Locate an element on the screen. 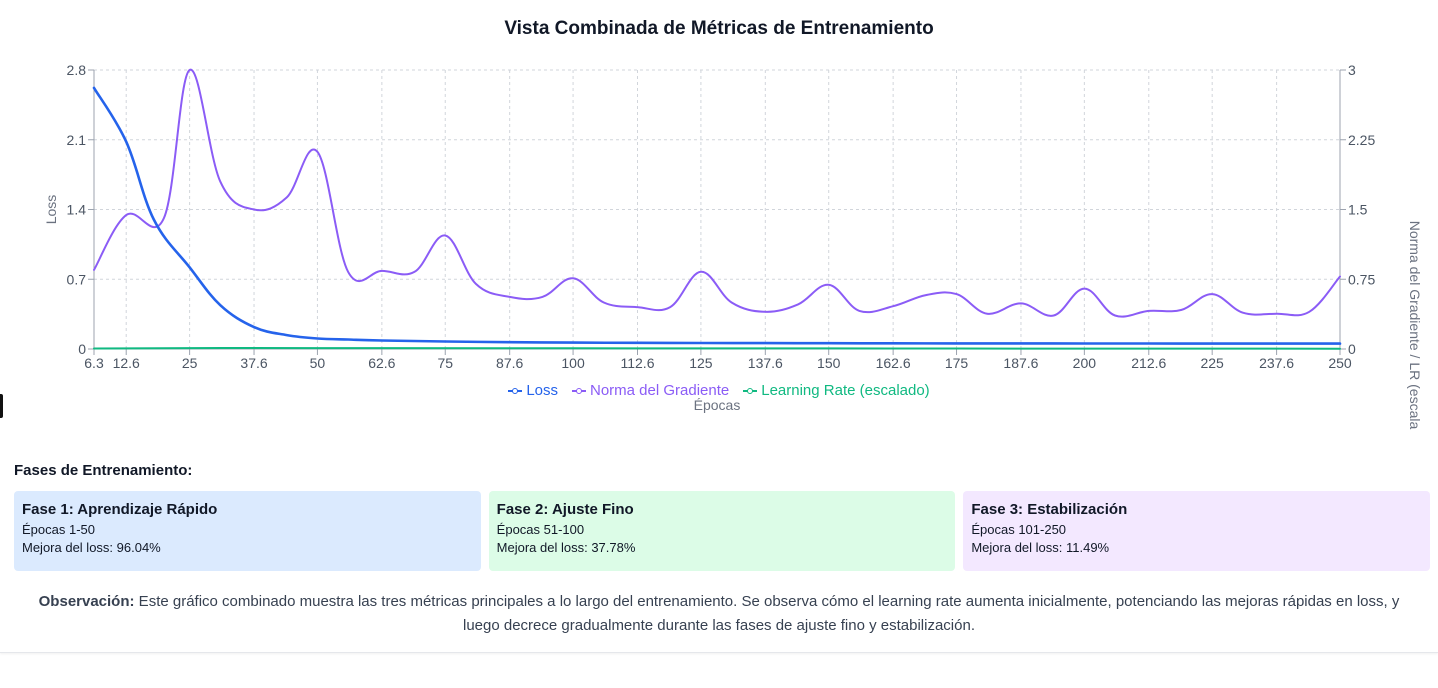 Image resolution: width=1438 pixels, height=688 pixels. x-tick-label: 175 is located at coordinates (957, 363).